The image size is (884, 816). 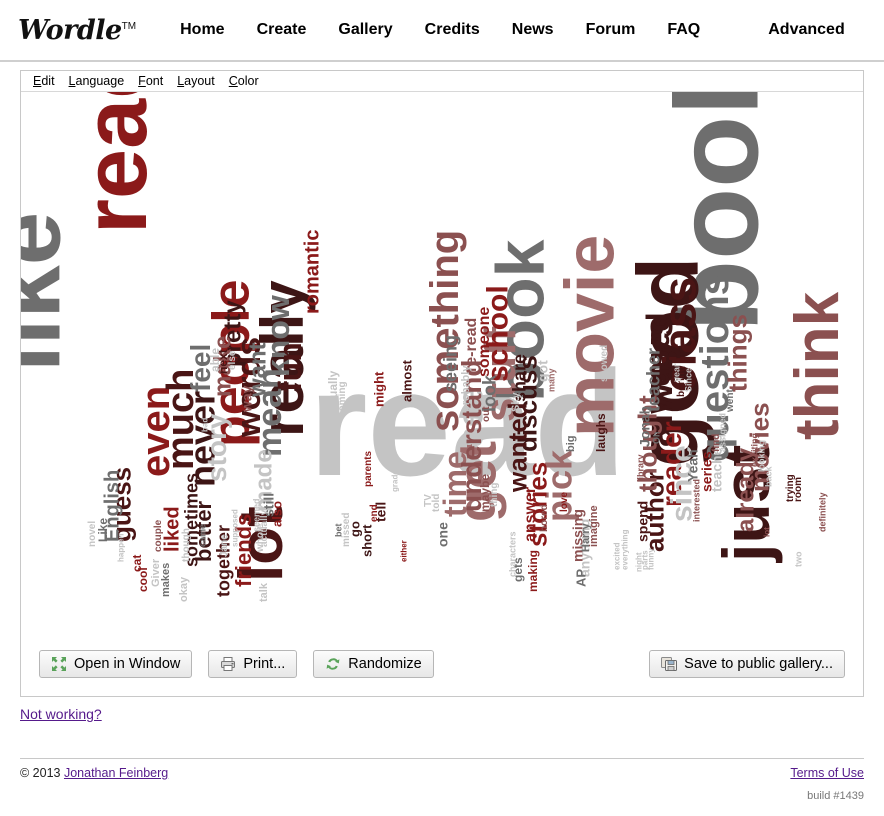 What do you see at coordinates (202, 535) in the screenshot?
I see `cloud-word: came` at bounding box center [202, 535].